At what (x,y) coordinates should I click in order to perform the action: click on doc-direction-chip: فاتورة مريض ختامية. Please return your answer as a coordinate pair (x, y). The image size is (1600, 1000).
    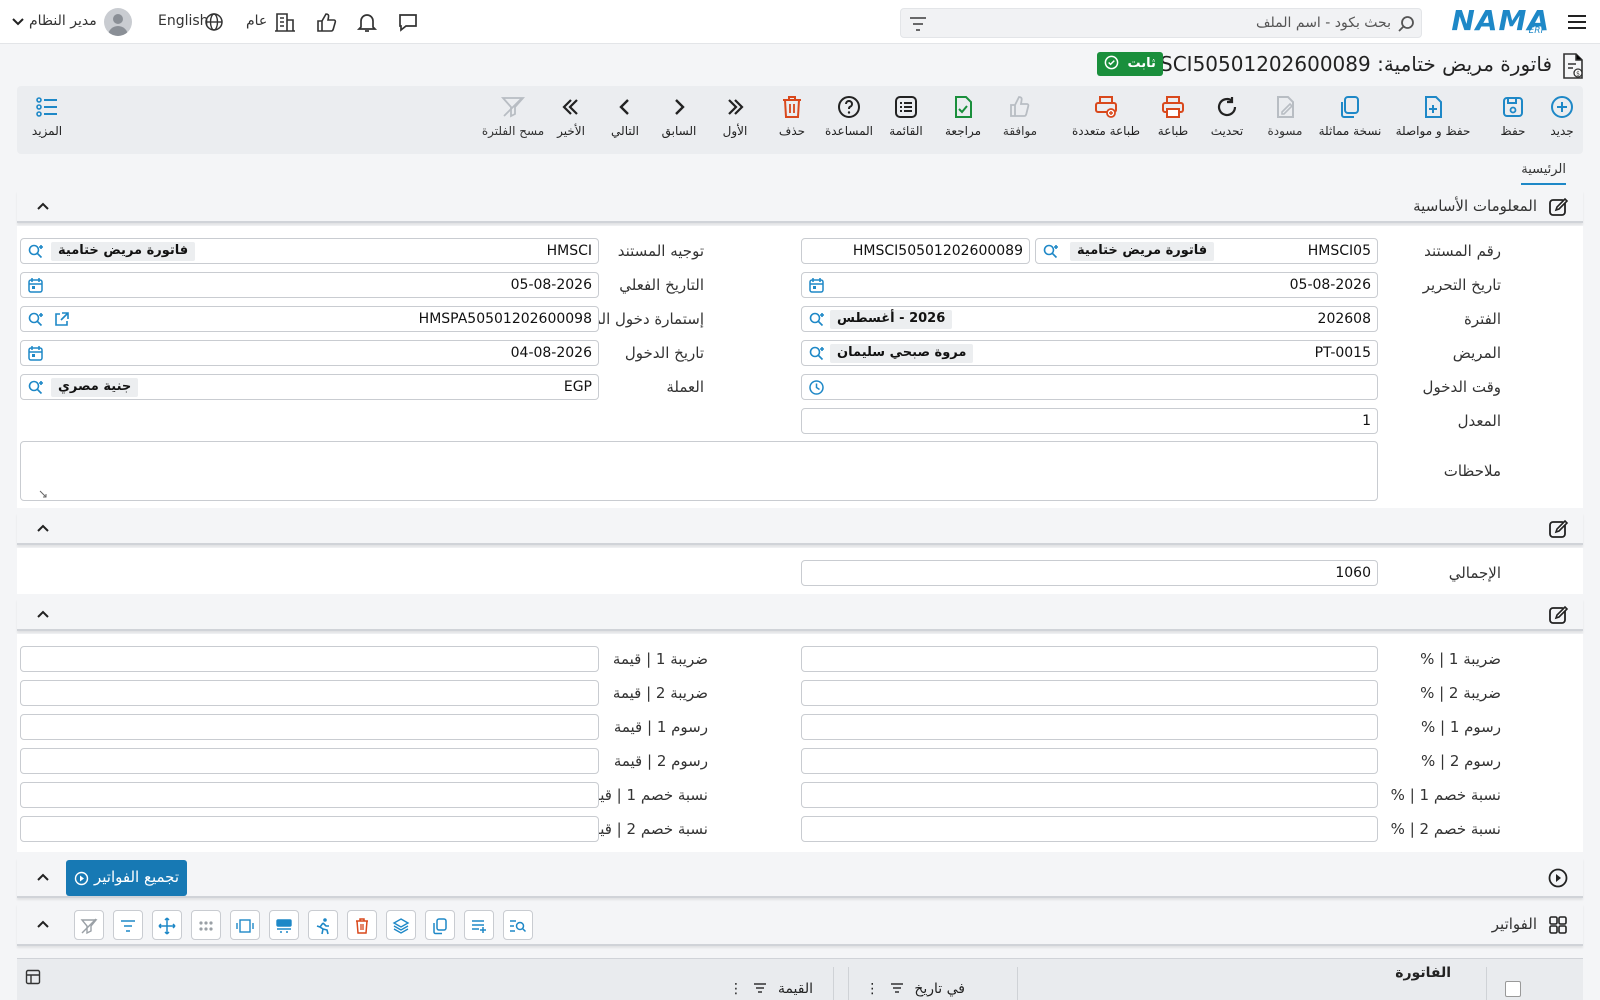
    Looking at the image, I should click on (123, 251).